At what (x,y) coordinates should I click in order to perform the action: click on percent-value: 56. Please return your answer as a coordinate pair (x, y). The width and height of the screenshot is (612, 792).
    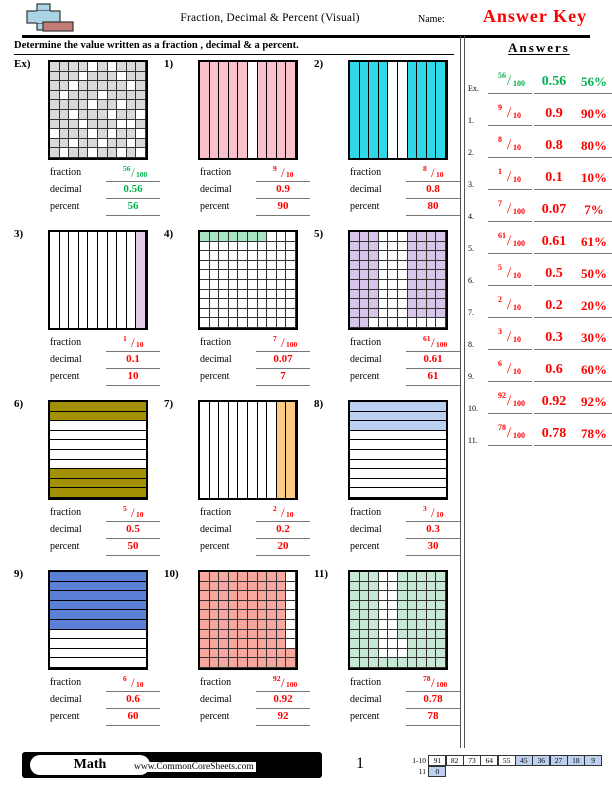
    Looking at the image, I should click on (133, 208).